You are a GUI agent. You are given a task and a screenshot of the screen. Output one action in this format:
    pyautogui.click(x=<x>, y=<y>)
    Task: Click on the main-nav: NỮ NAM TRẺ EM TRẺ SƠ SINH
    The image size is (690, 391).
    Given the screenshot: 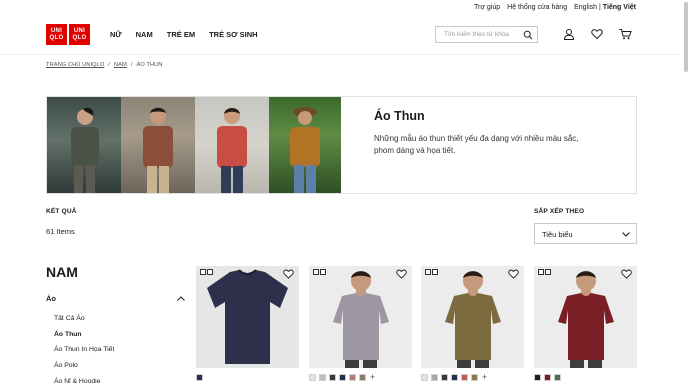 What is the action you would take?
    pyautogui.click(x=184, y=34)
    